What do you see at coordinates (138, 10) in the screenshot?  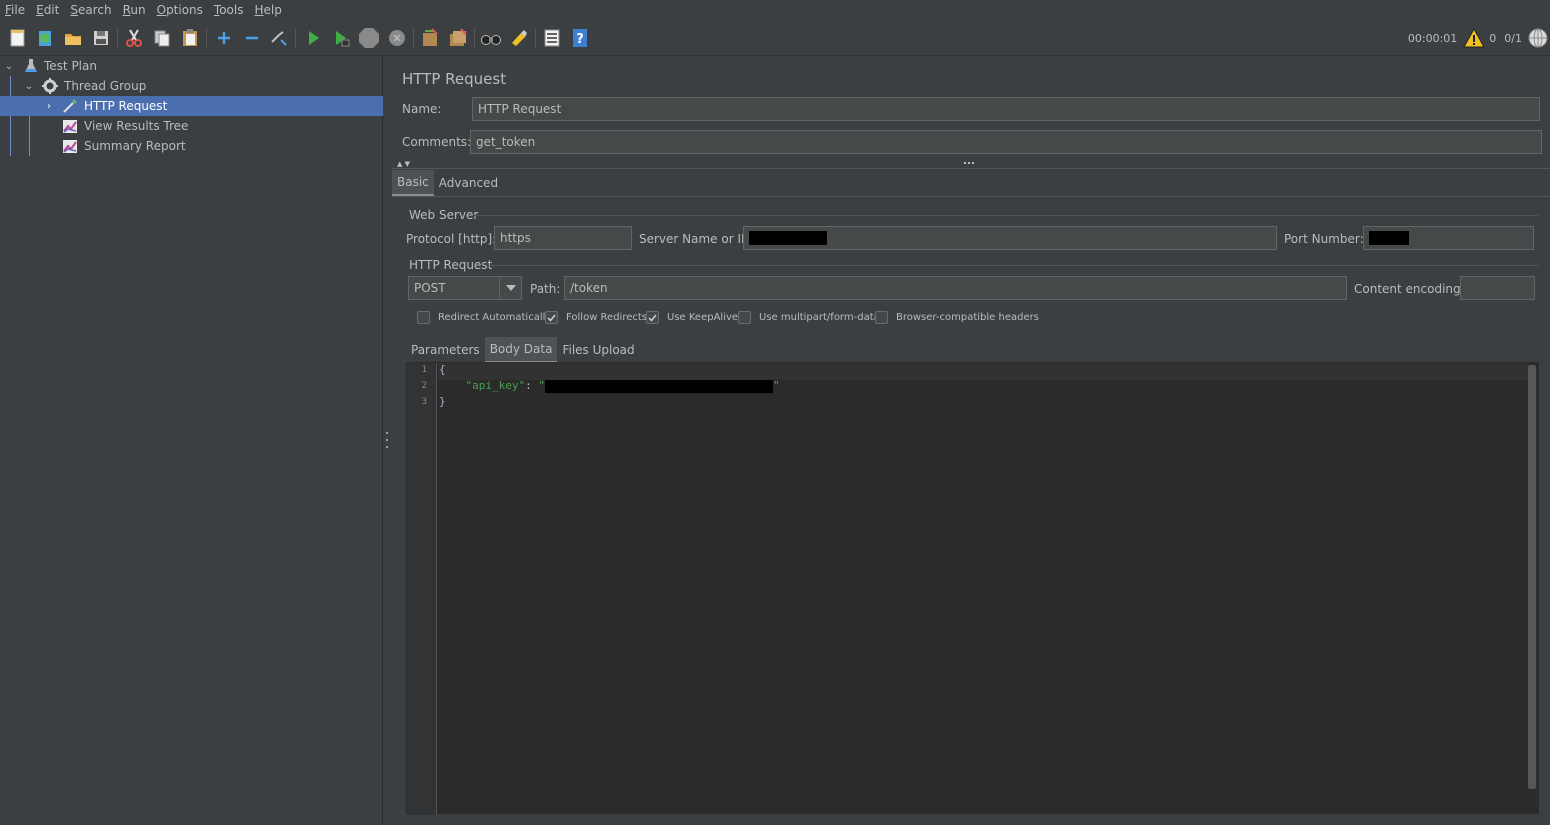 I see `menu-run-rest: un` at bounding box center [138, 10].